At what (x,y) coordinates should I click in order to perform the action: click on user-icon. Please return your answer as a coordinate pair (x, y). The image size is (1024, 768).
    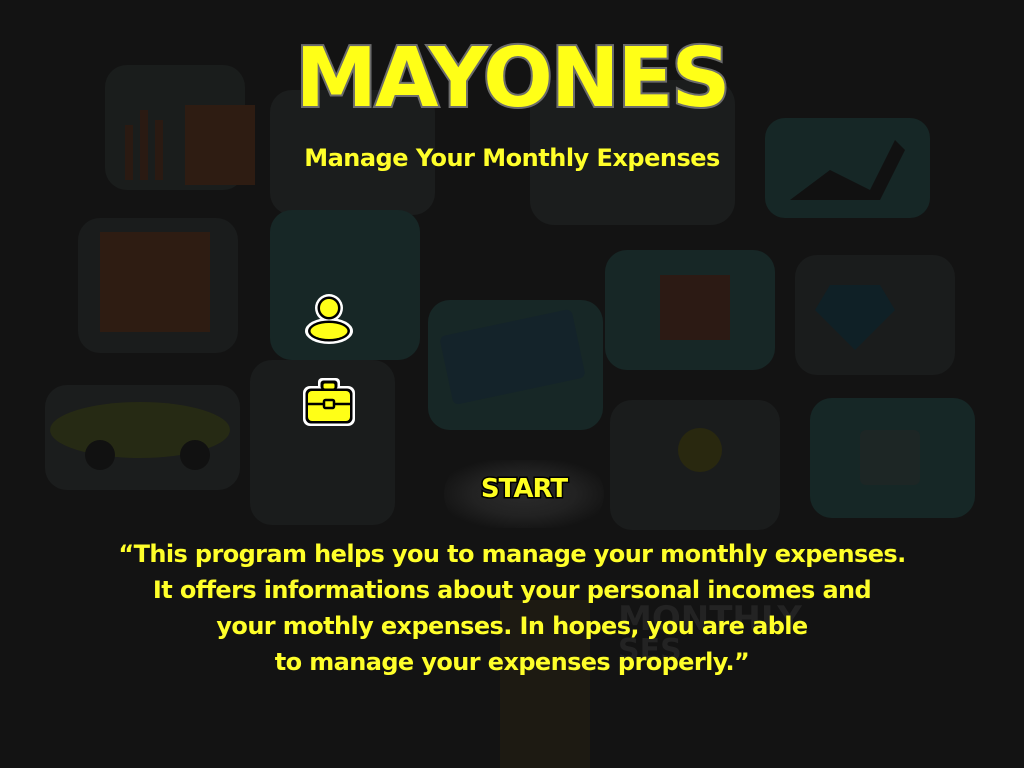
    Looking at the image, I should click on (329, 319).